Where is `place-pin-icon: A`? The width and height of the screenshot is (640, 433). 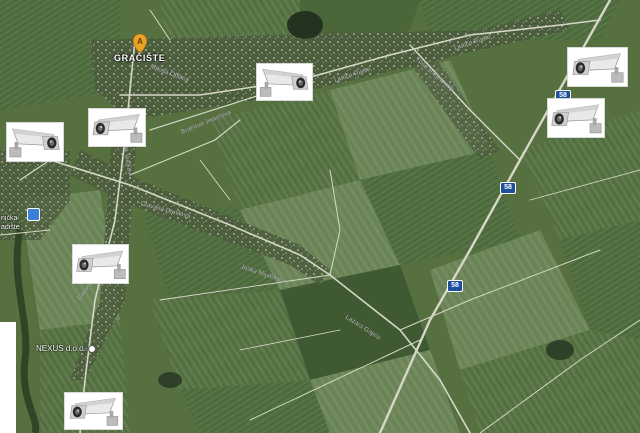 place-pin-icon: A is located at coordinates (140, 44).